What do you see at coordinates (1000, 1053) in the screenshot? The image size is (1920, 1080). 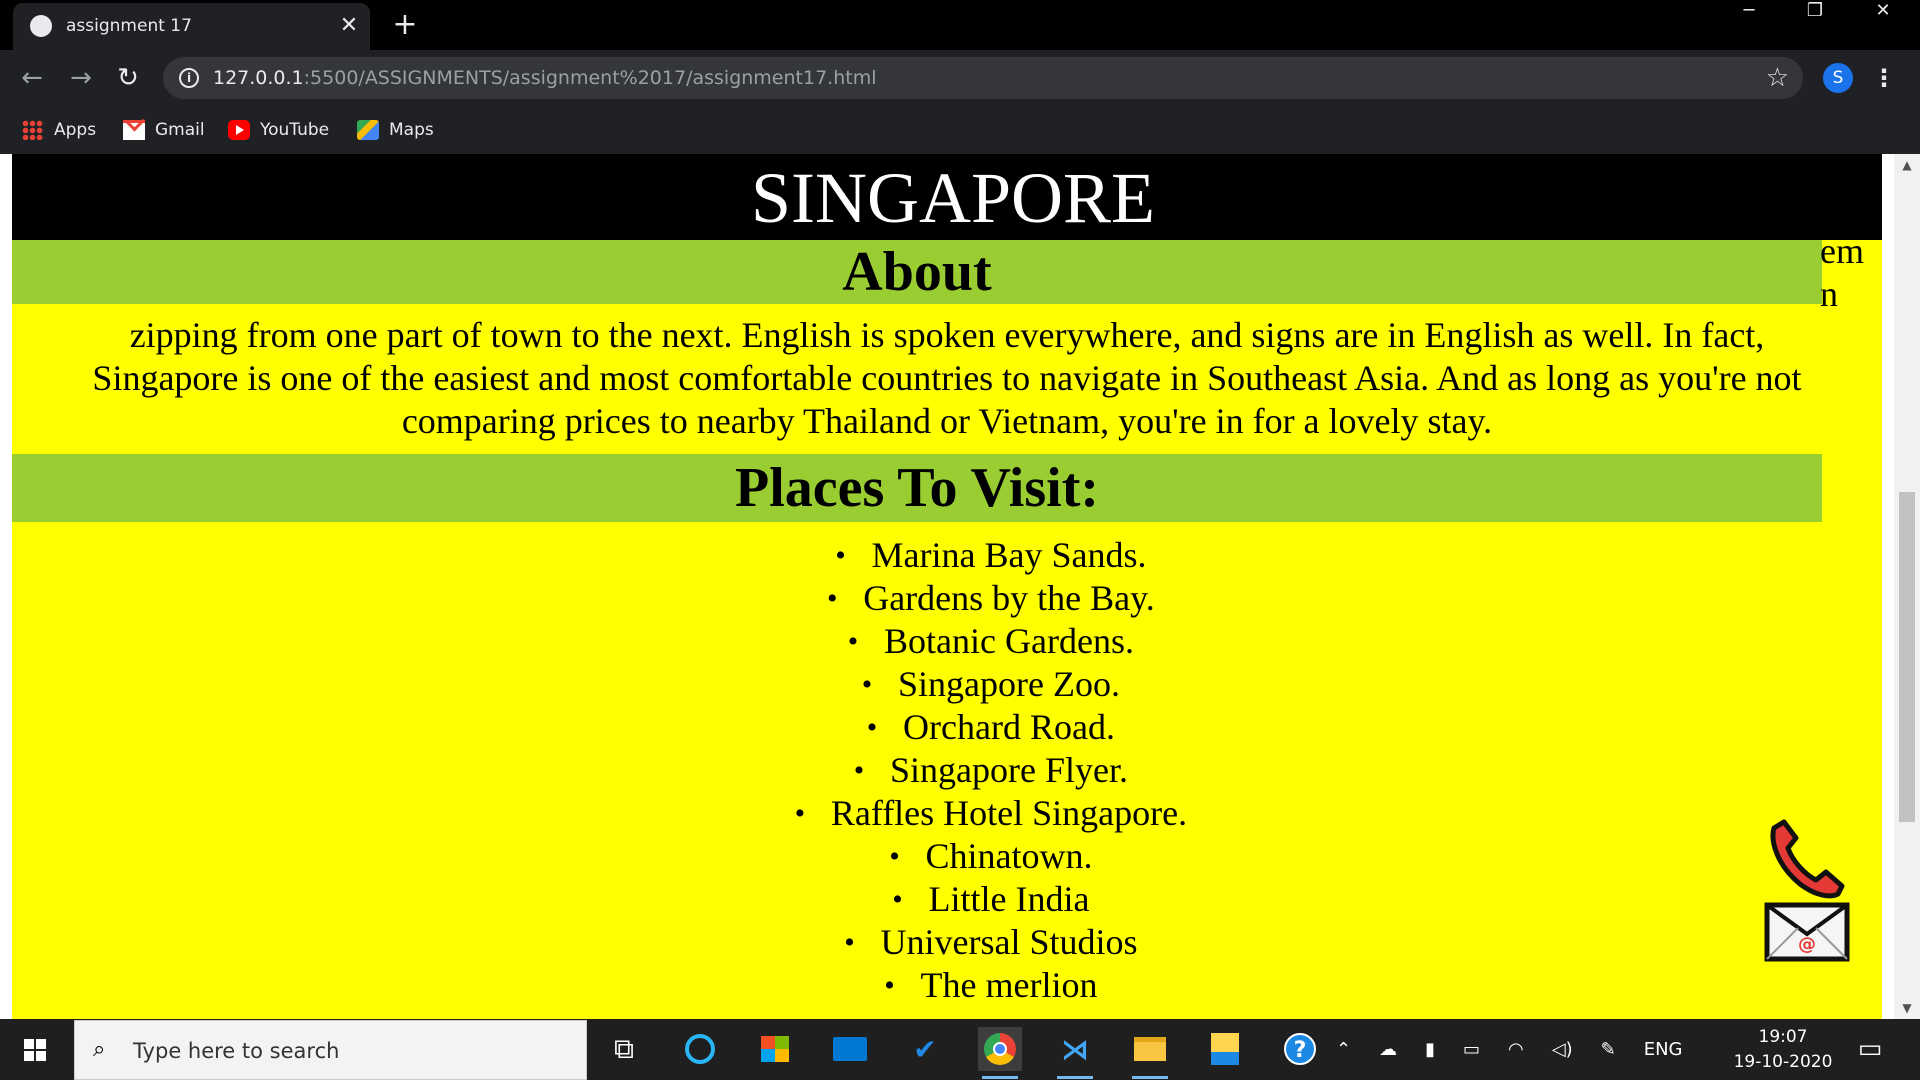 I see `chrome-icon` at bounding box center [1000, 1053].